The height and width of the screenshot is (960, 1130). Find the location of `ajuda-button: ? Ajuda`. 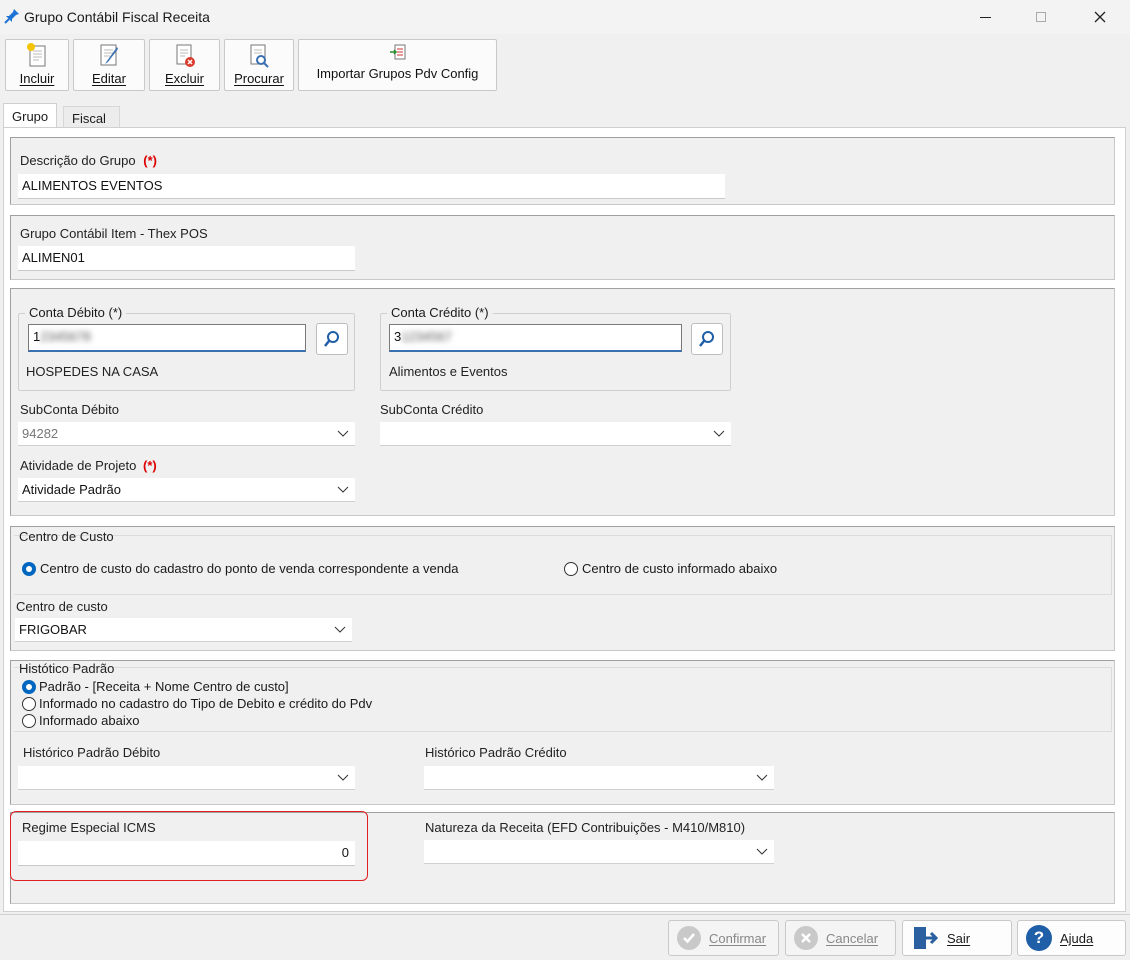

ajuda-button: ? Ajuda is located at coordinates (1071, 938).